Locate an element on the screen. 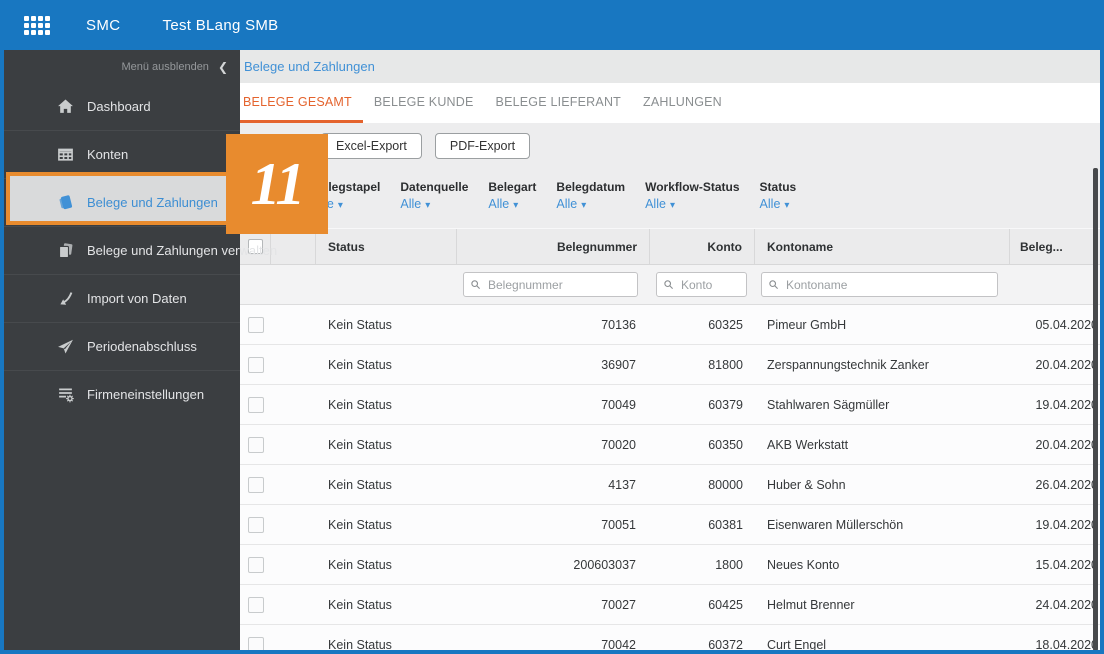 The image size is (1104, 654). book-icon is located at coordinates (65, 202).